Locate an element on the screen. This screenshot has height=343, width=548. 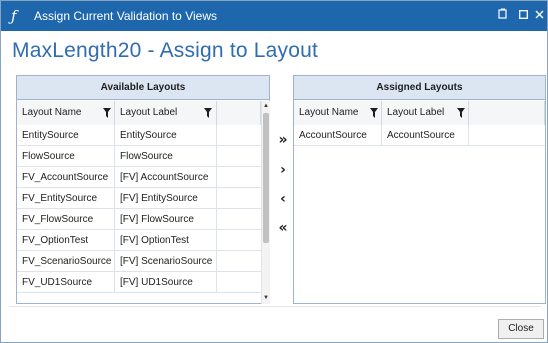
cell-layout-name: FV_UD1Source is located at coordinates (66, 282).